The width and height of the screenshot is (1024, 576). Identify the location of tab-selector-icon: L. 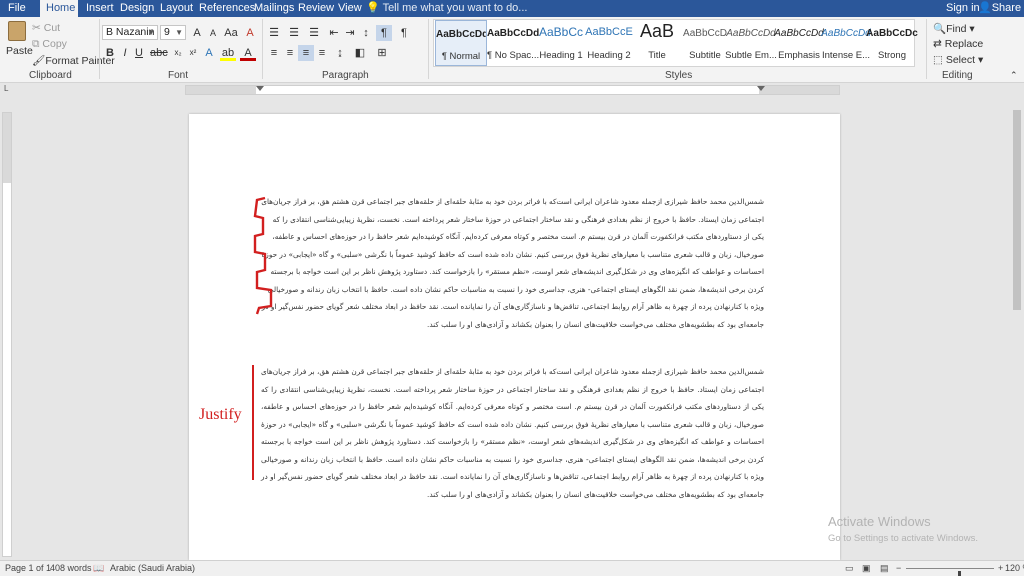
(6, 88).